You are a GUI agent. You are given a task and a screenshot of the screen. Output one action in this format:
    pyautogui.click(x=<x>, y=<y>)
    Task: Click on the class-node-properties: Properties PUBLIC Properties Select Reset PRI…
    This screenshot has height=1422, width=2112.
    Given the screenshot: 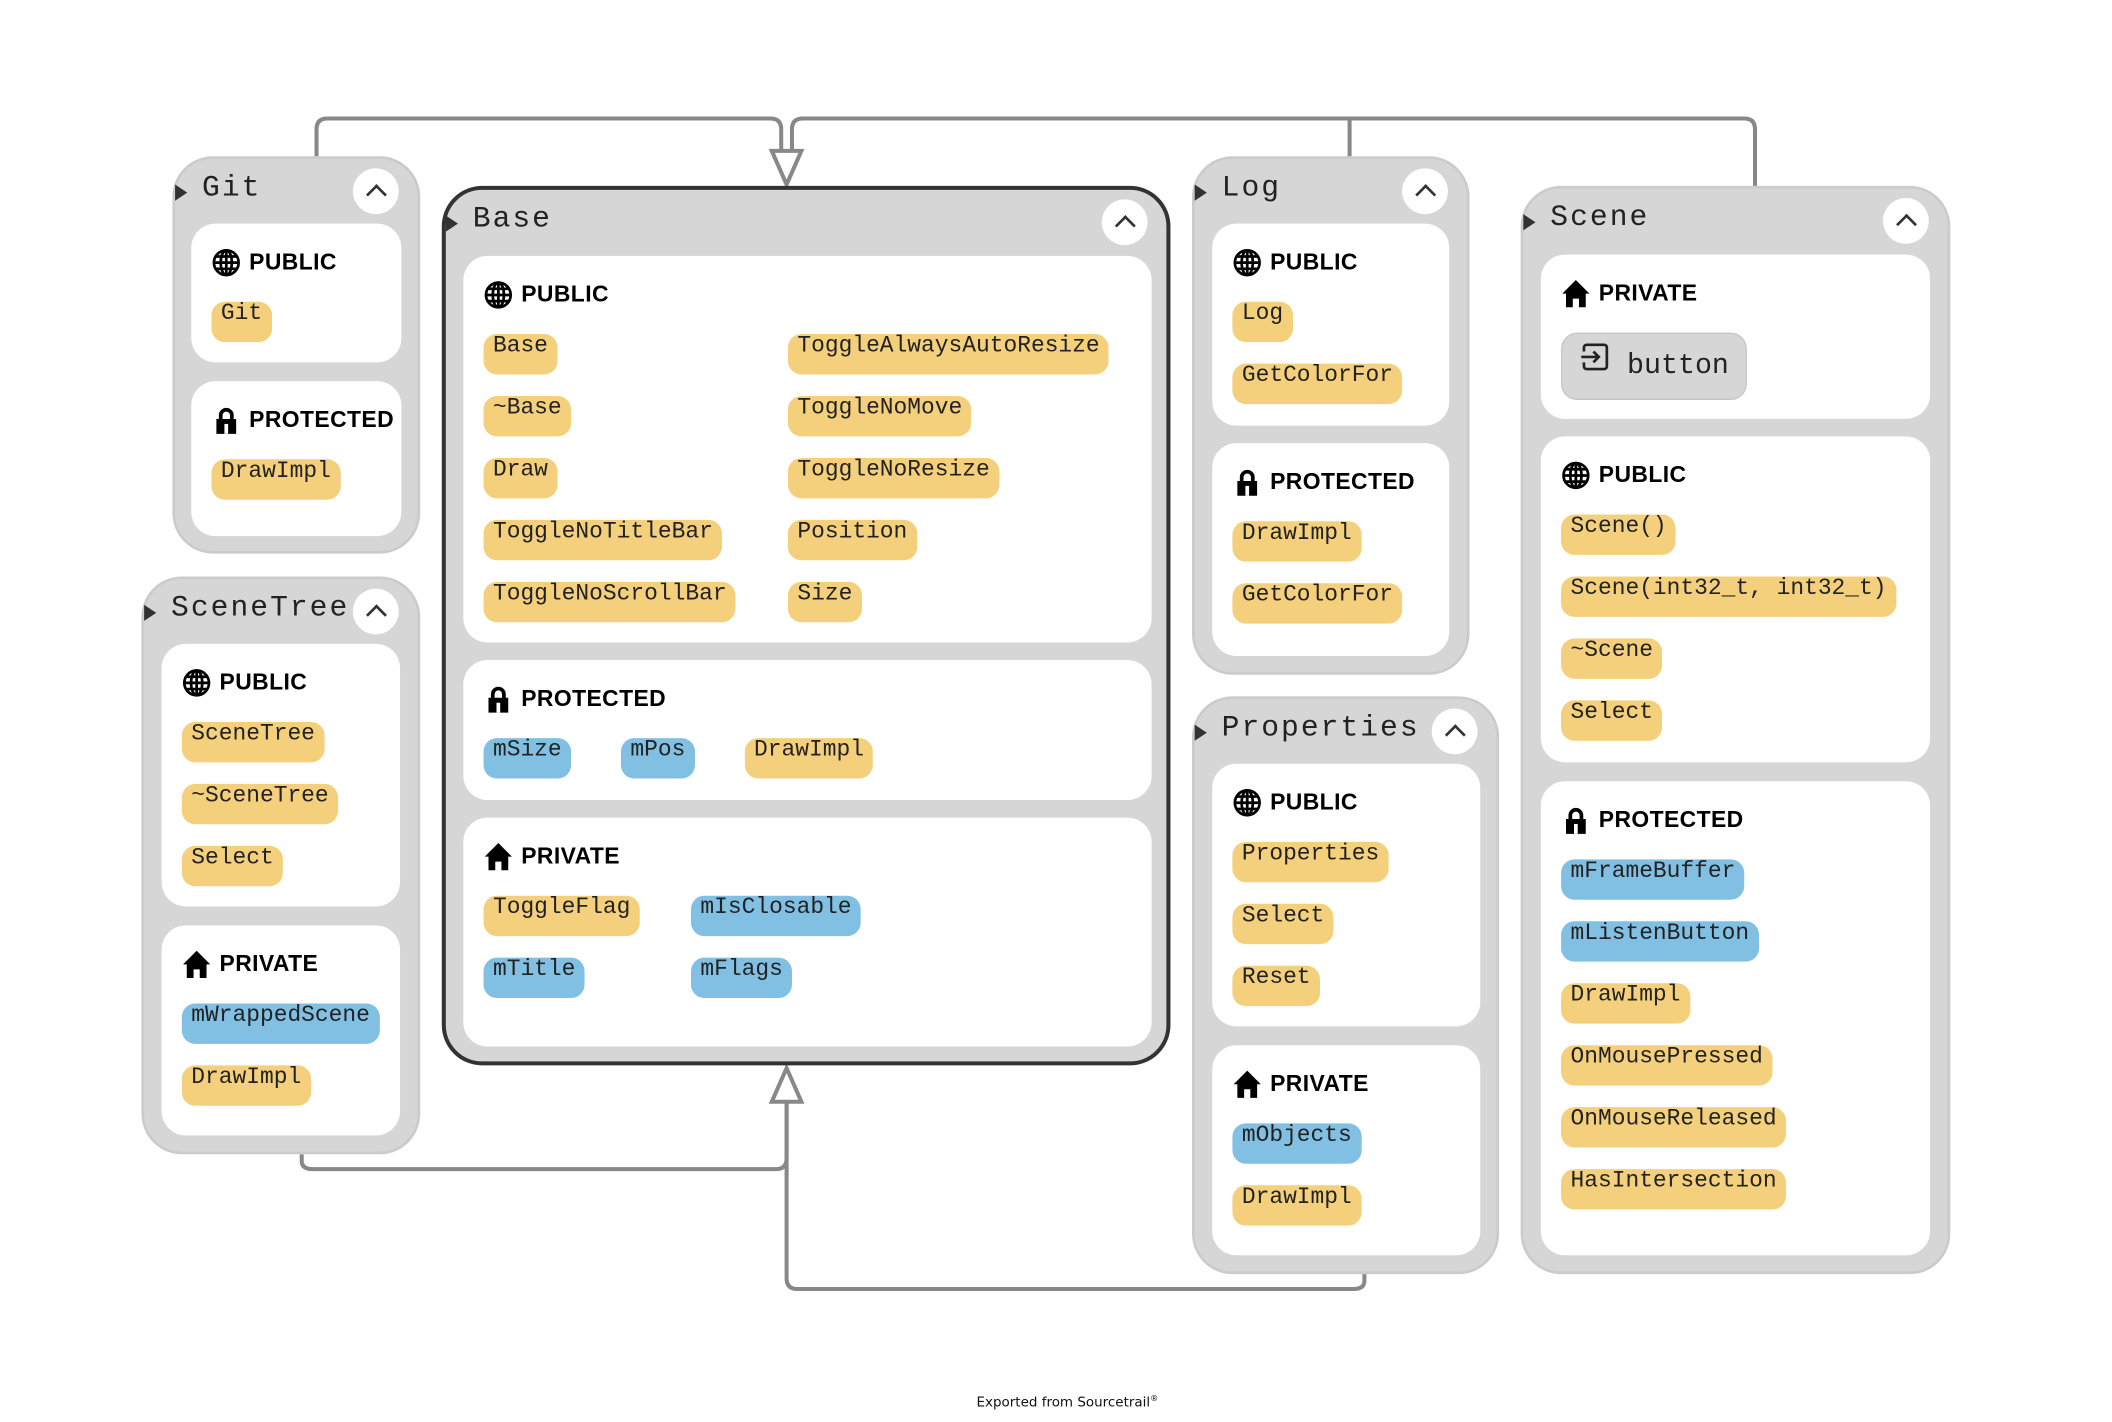 What is the action you would take?
    pyautogui.click(x=1346, y=985)
    